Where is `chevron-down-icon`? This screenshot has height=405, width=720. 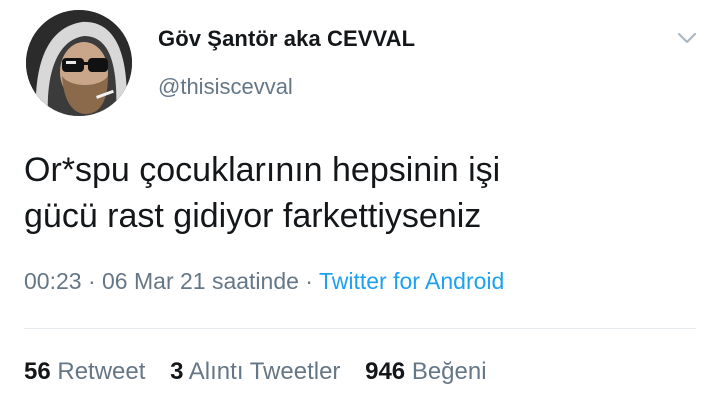 chevron-down-icon is located at coordinates (687, 38).